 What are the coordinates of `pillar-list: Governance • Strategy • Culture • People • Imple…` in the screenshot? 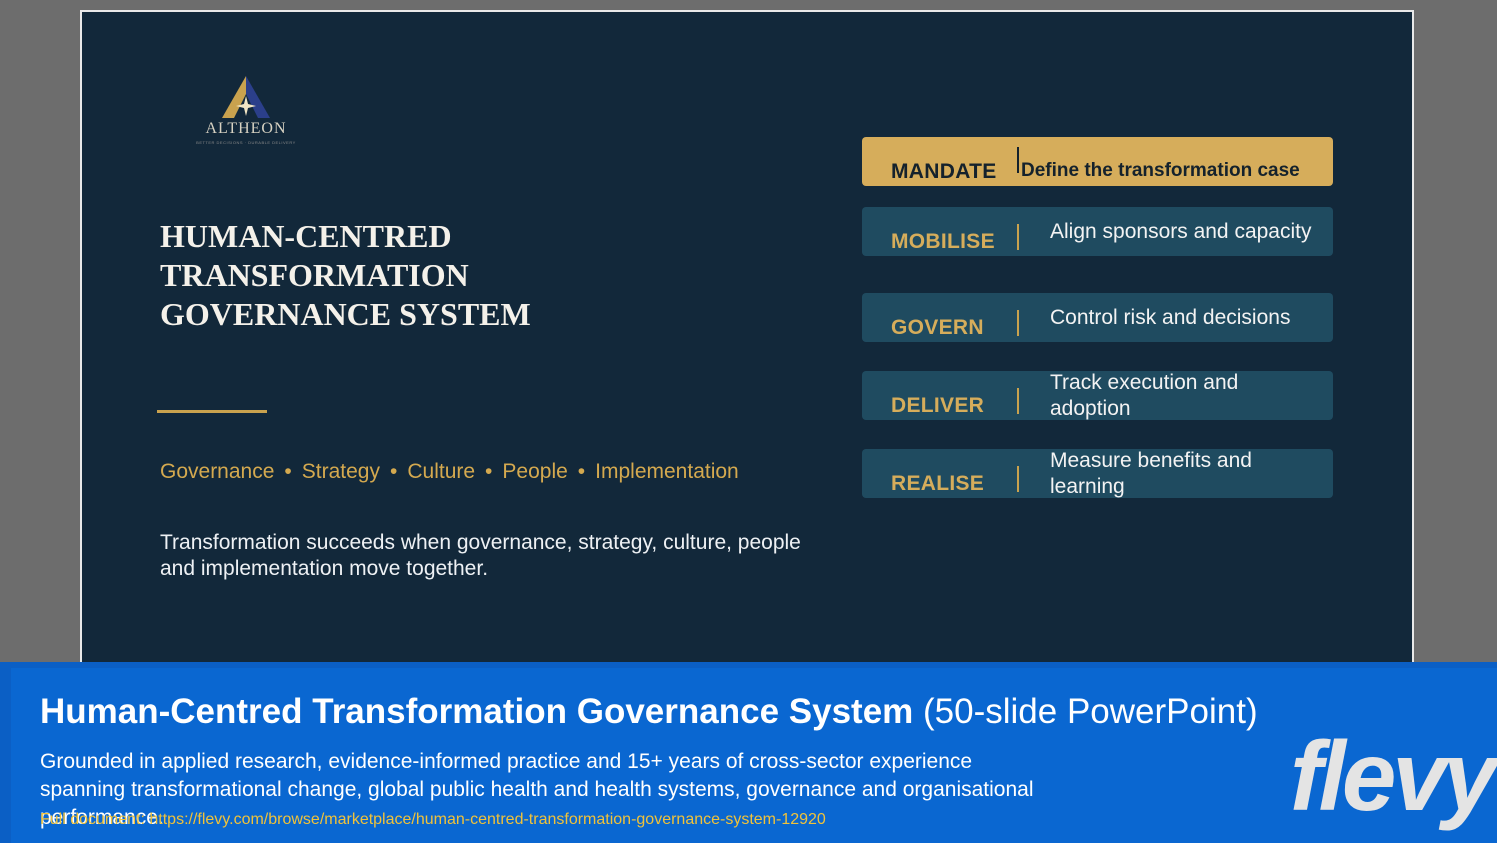 It's located at (449, 472).